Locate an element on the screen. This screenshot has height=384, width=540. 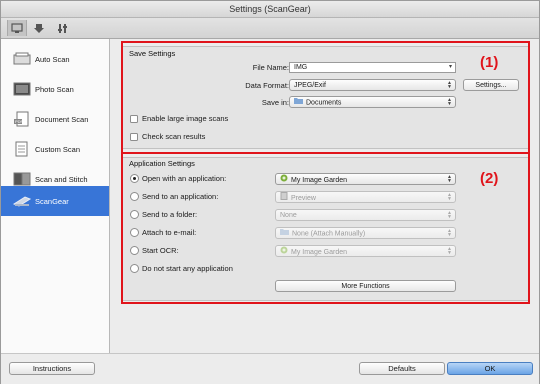
sidebar-item-photo-scan: Photo Scan is located at coordinates (55, 89).